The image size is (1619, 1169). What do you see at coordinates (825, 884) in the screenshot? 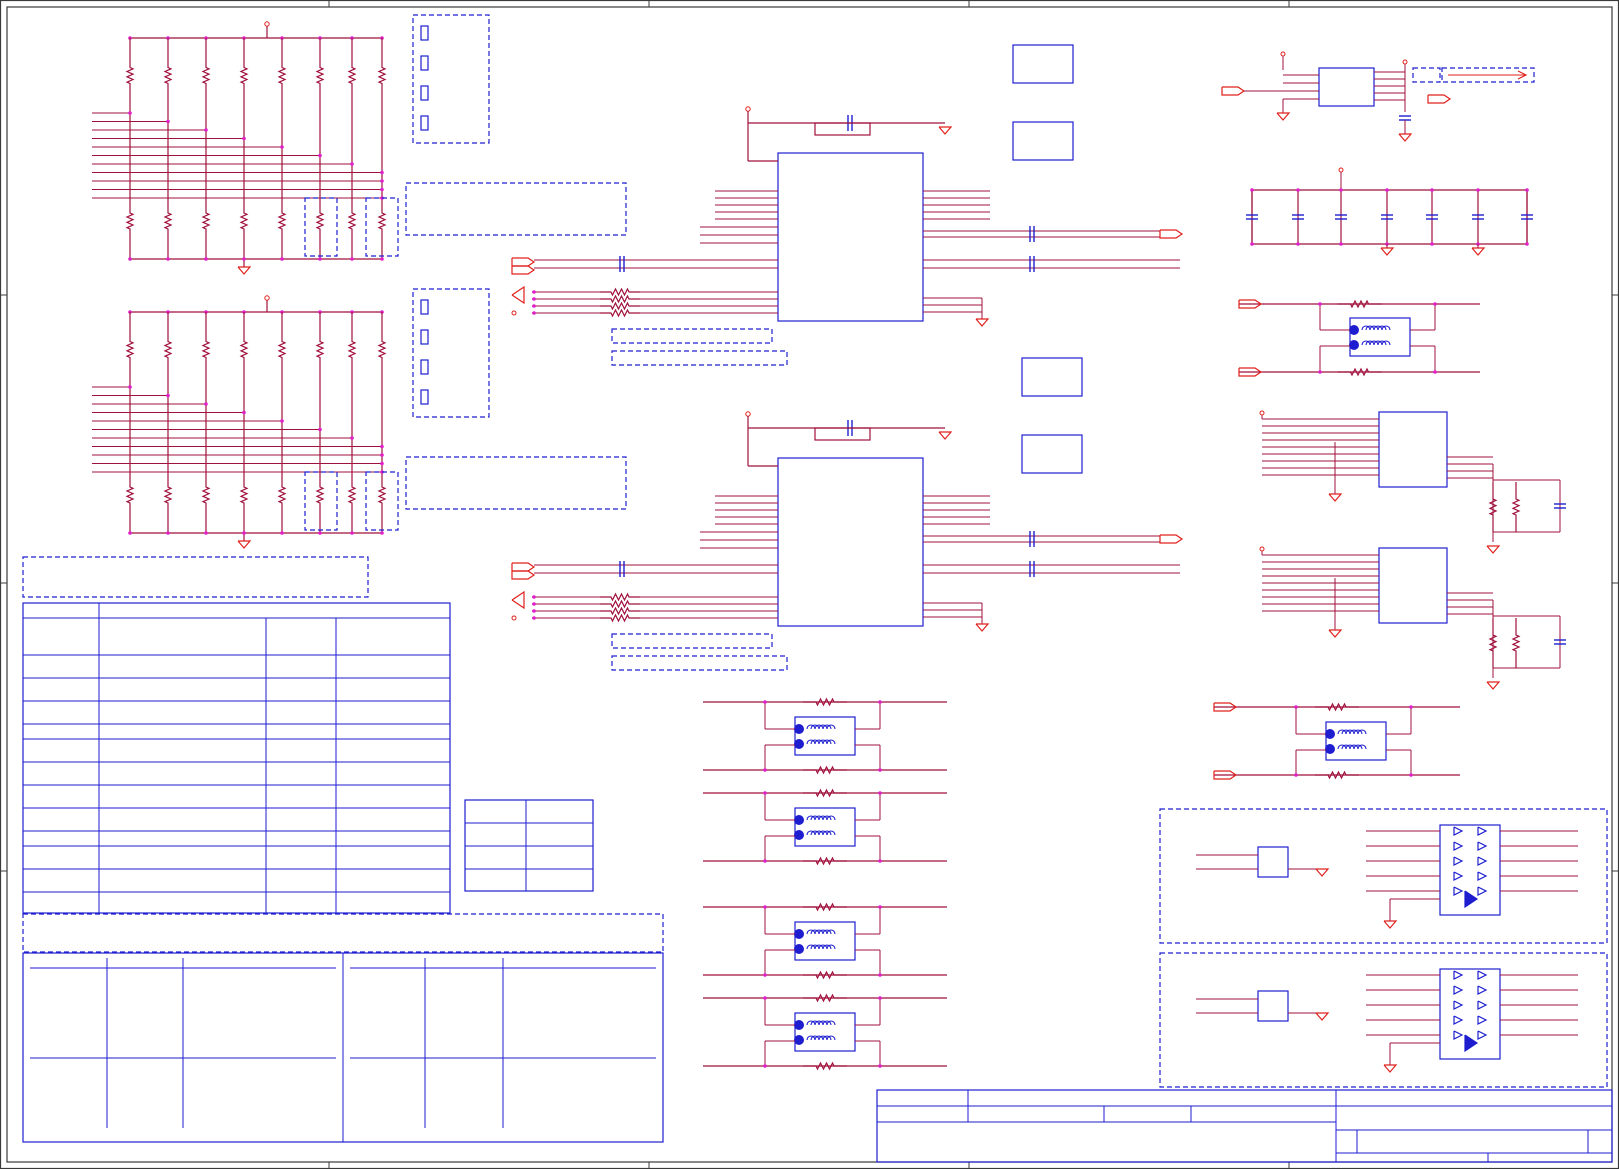
I see `transformer-blocks` at bounding box center [825, 884].